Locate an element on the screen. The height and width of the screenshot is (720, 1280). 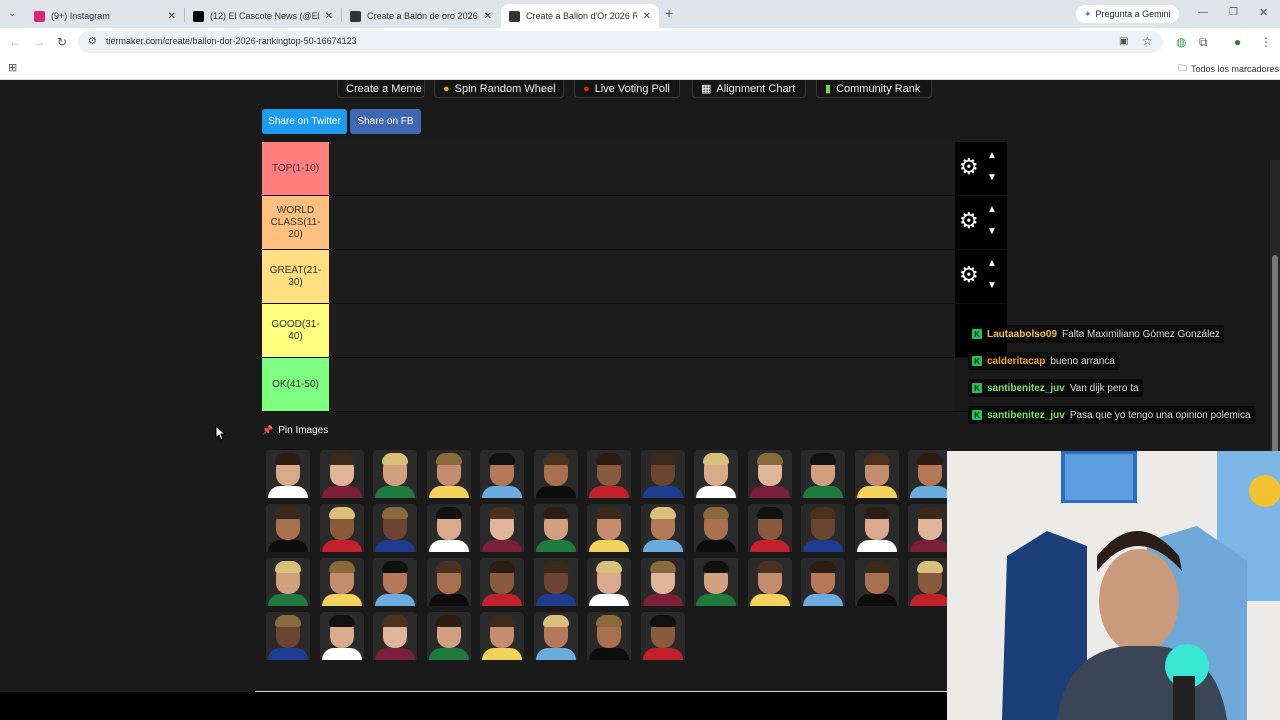
community-rank-button: ▮ Community Rank is located at coordinates (874, 89).